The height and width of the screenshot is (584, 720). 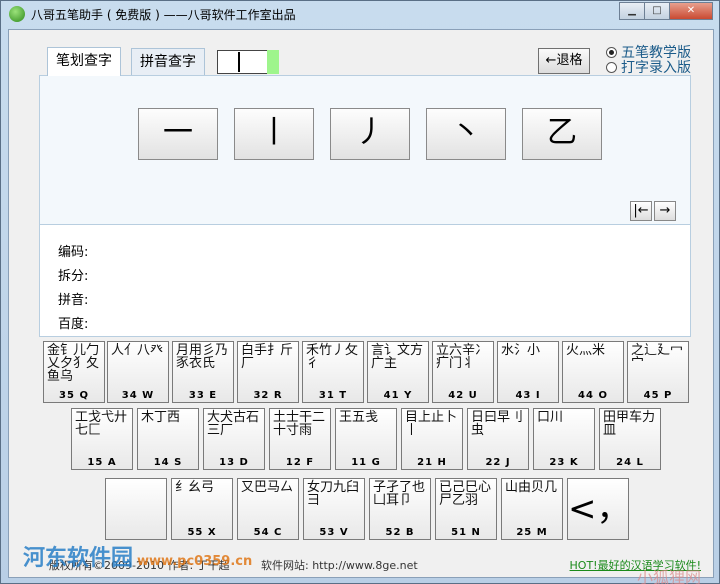 What do you see at coordinates (267, 487) in the screenshot?
I see `key-roots: 又巴马厶` at bounding box center [267, 487].